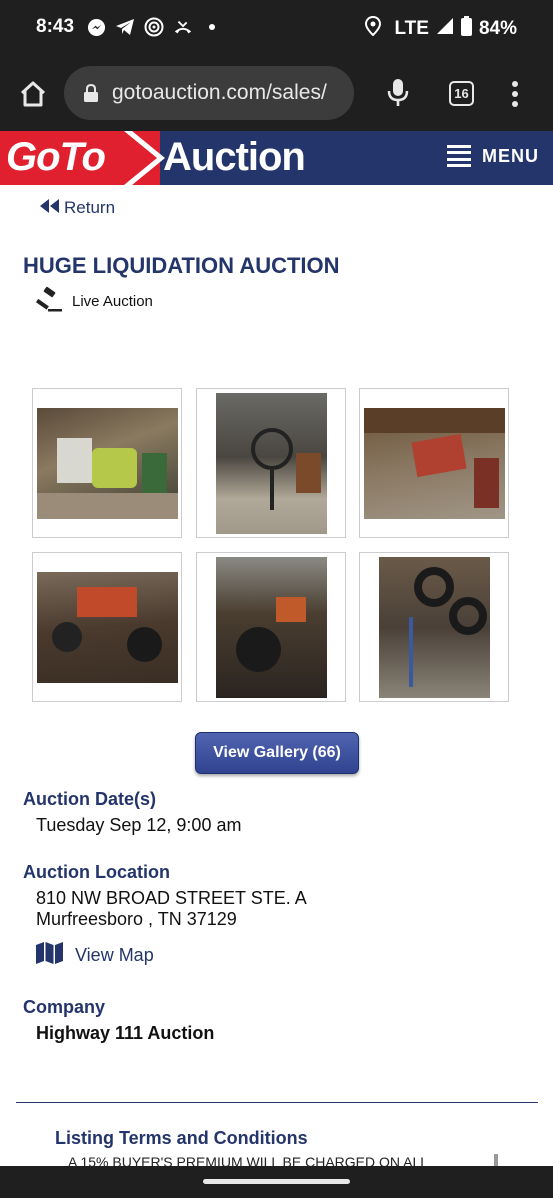 The width and height of the screenshot is (553, 1198). What do you see at coordinates (398, 93) in the screenshot?
I see `microphone-icon` at bounding box center [398, 93].